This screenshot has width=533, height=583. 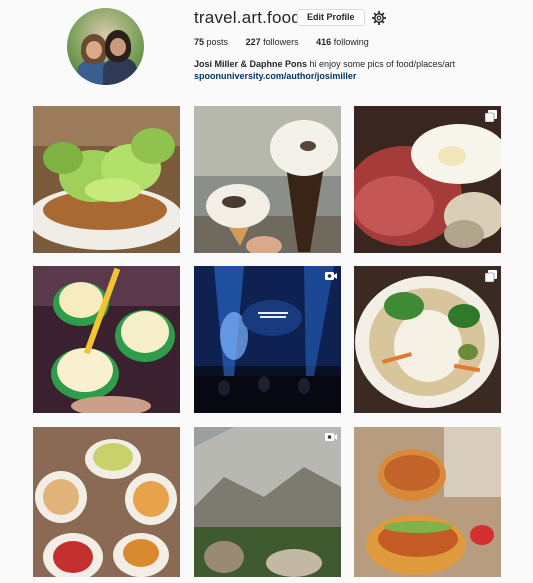 What do you see at coordinates (272, 42) in the screenshot?
I see `followers-stat: 227 followers` at bounding box center [272, 42].